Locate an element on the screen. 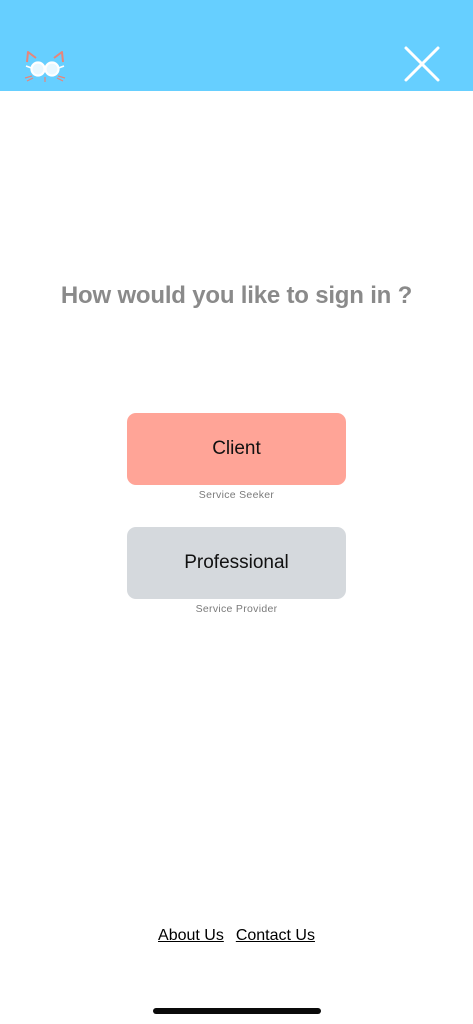  client-button: Client is located at coordinates (236, 449).